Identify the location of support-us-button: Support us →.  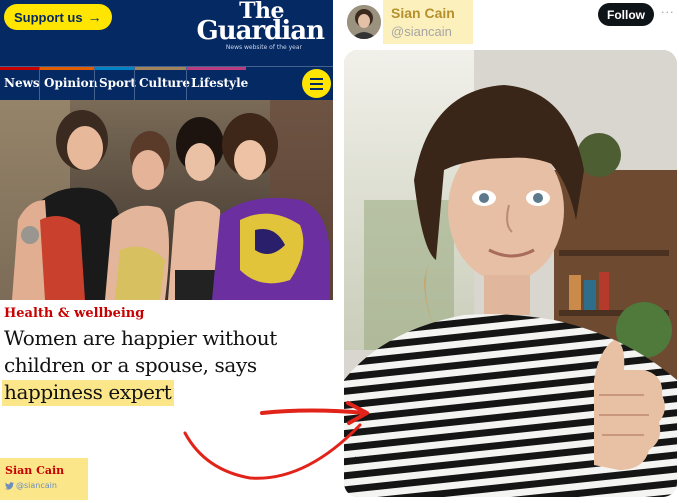
(58, 17).